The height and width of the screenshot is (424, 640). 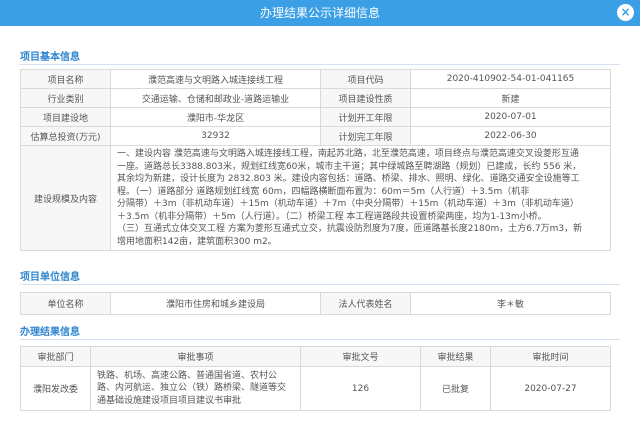 I want to click on window-title: 办理结果公示详细信息, so click(x=319, y=13).